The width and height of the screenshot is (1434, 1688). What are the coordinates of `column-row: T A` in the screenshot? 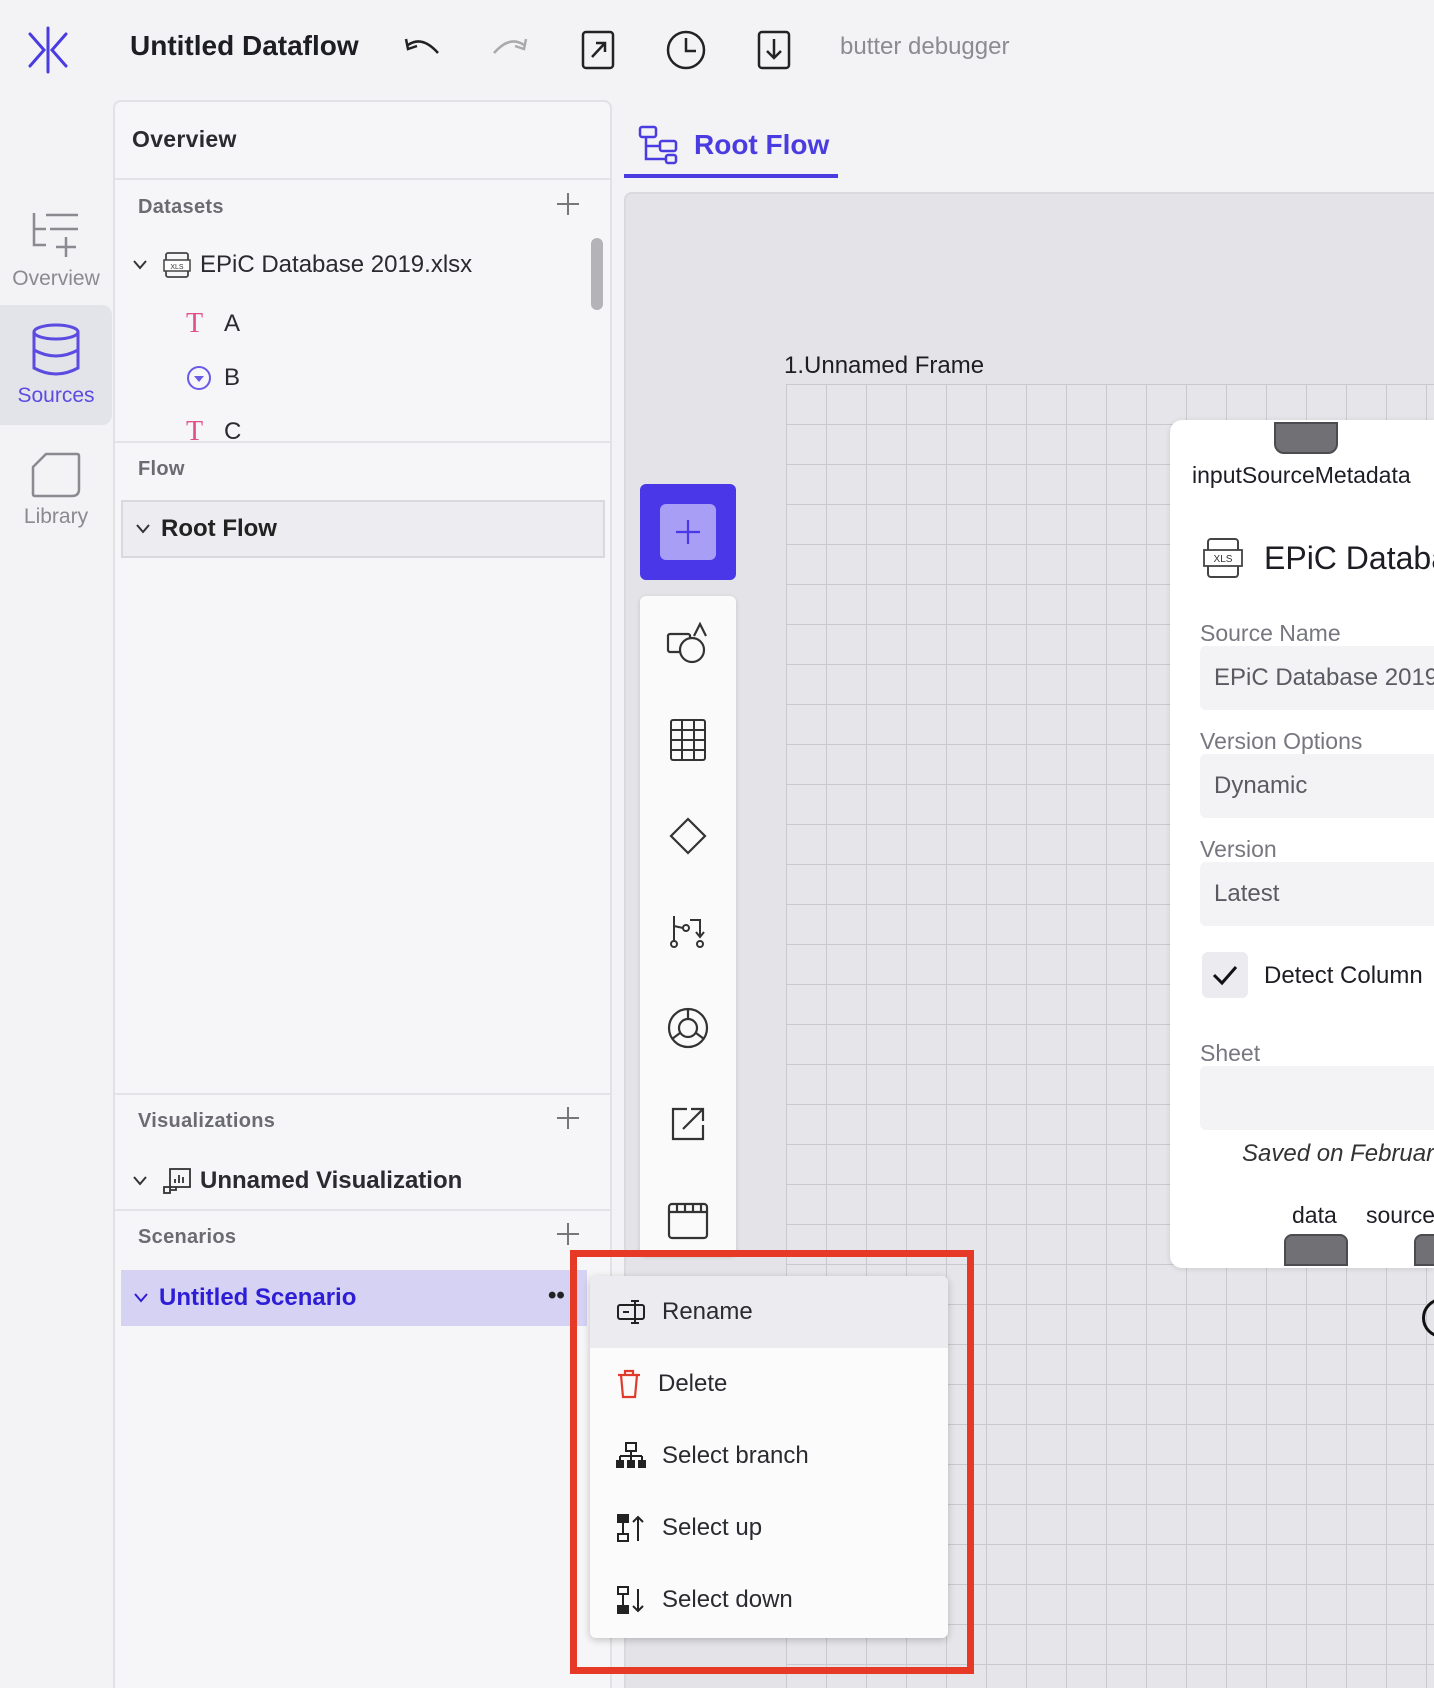 It's located at (213, 324).